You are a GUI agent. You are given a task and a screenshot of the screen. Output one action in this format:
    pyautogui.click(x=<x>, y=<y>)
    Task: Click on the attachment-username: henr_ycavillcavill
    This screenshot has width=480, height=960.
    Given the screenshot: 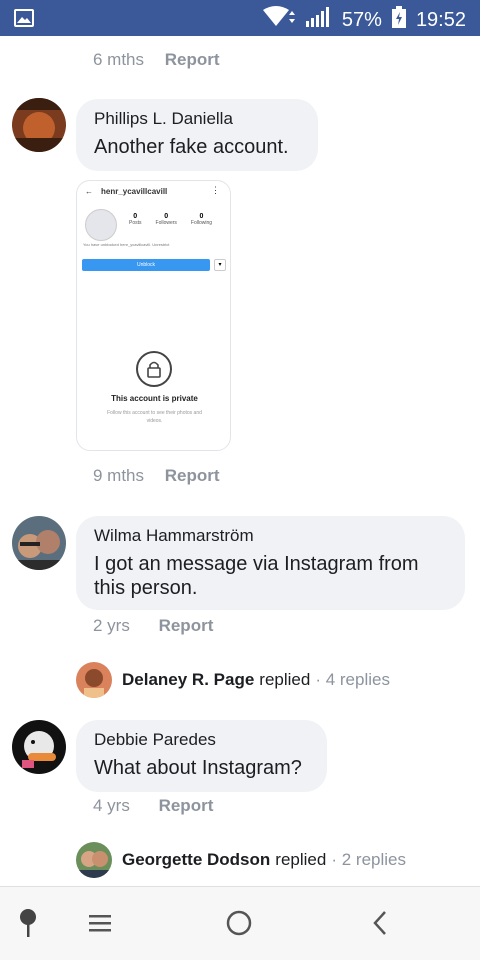 What is the action you would take?
    pyautogui.click(x=134, y=191)
    